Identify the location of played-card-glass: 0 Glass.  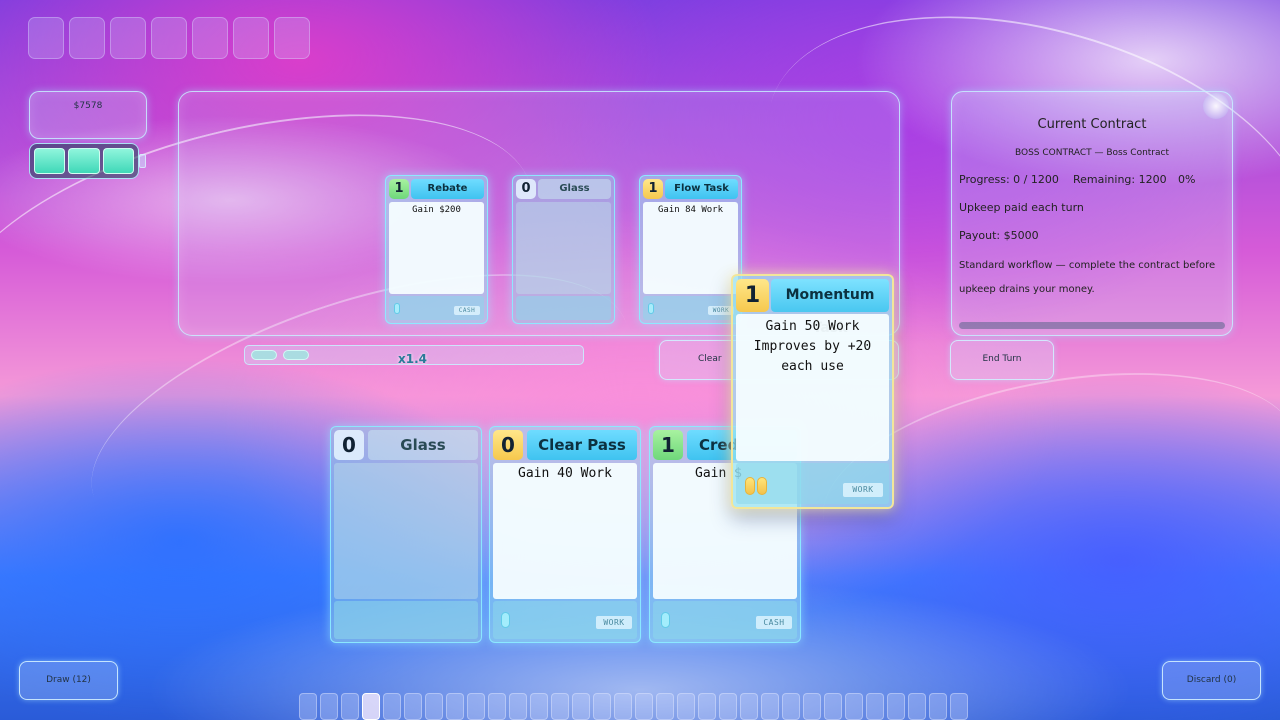
(563, 249).